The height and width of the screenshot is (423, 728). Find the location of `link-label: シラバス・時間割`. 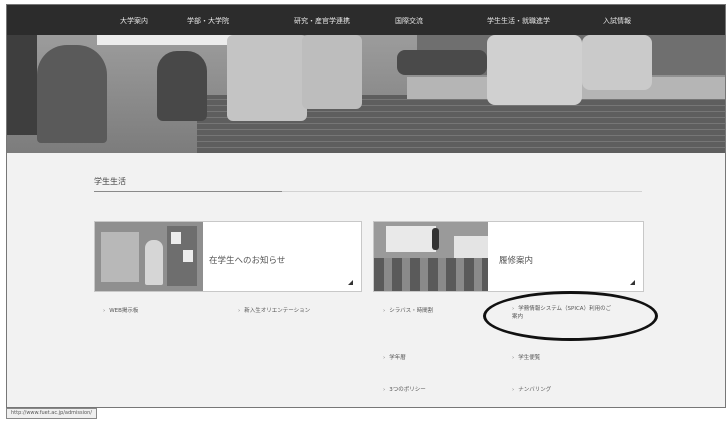

link-label: シラバス・時間割 is located at coordinates (411, 311).